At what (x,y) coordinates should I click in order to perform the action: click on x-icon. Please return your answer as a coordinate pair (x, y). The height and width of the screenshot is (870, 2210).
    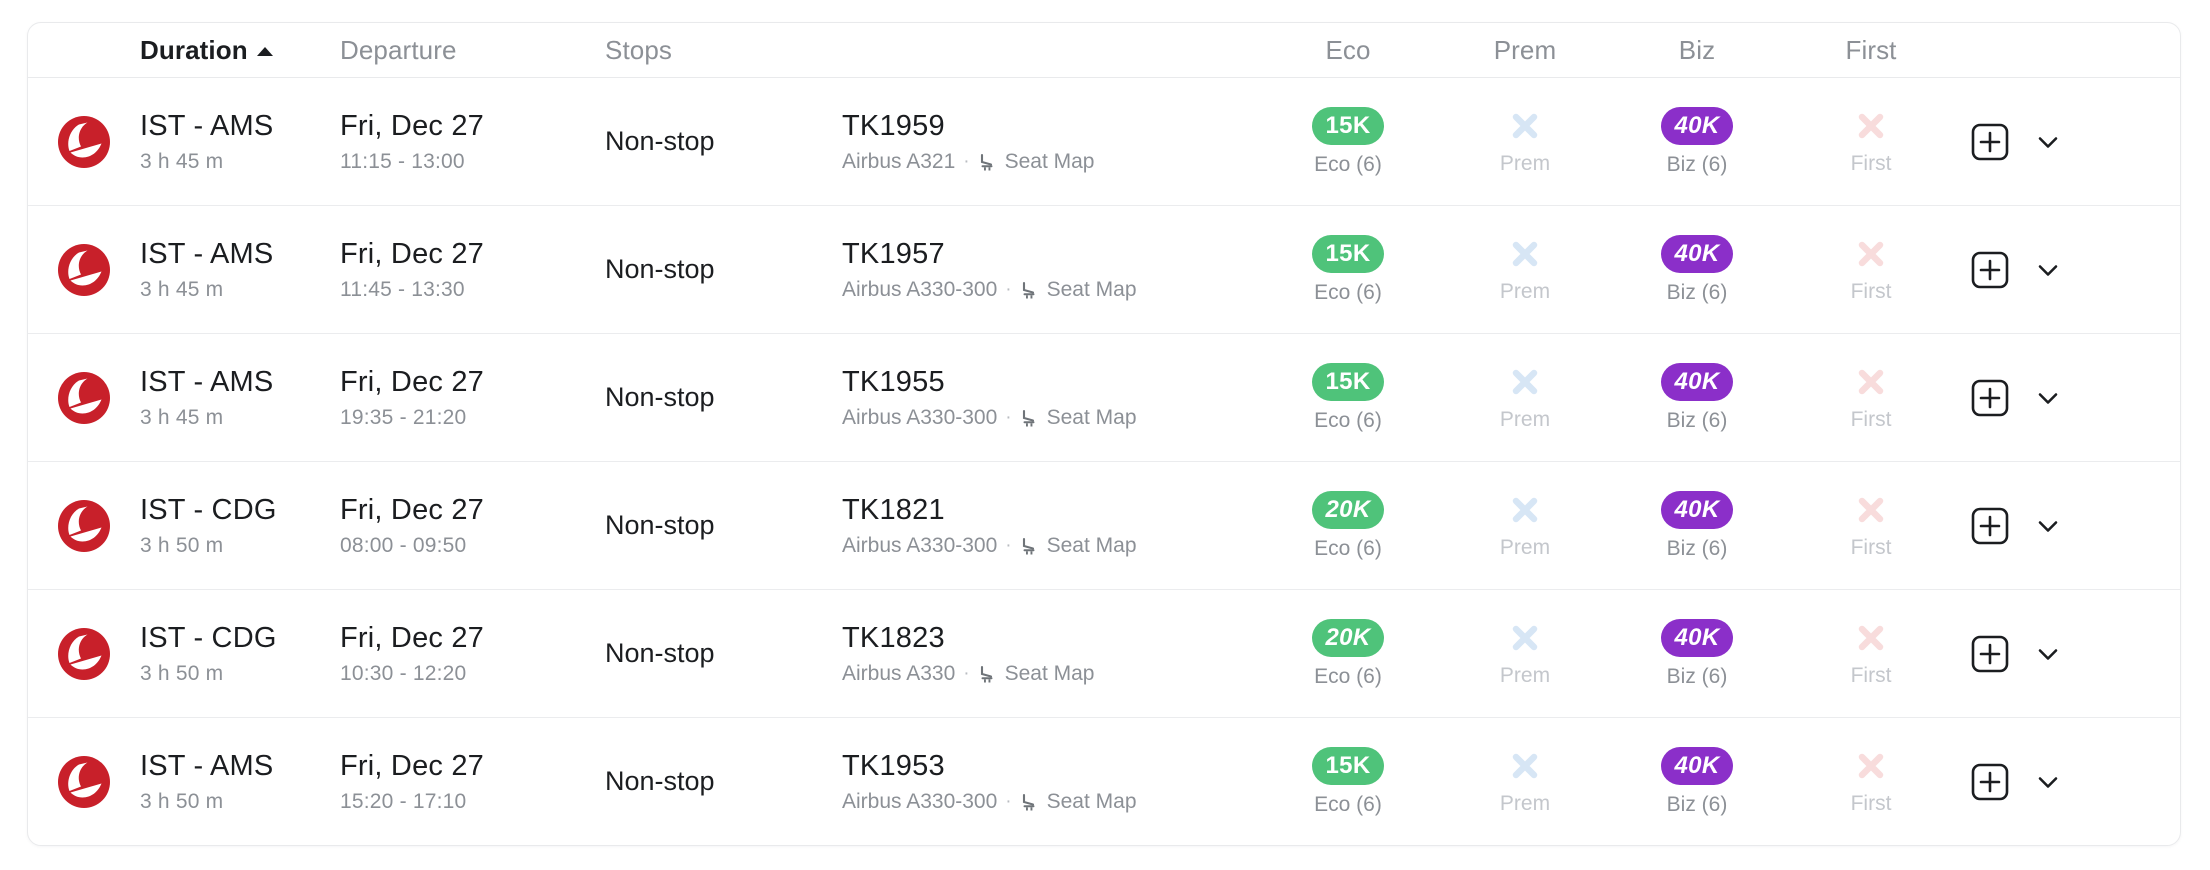
    Looking at the image, I should click on (1871, 509).